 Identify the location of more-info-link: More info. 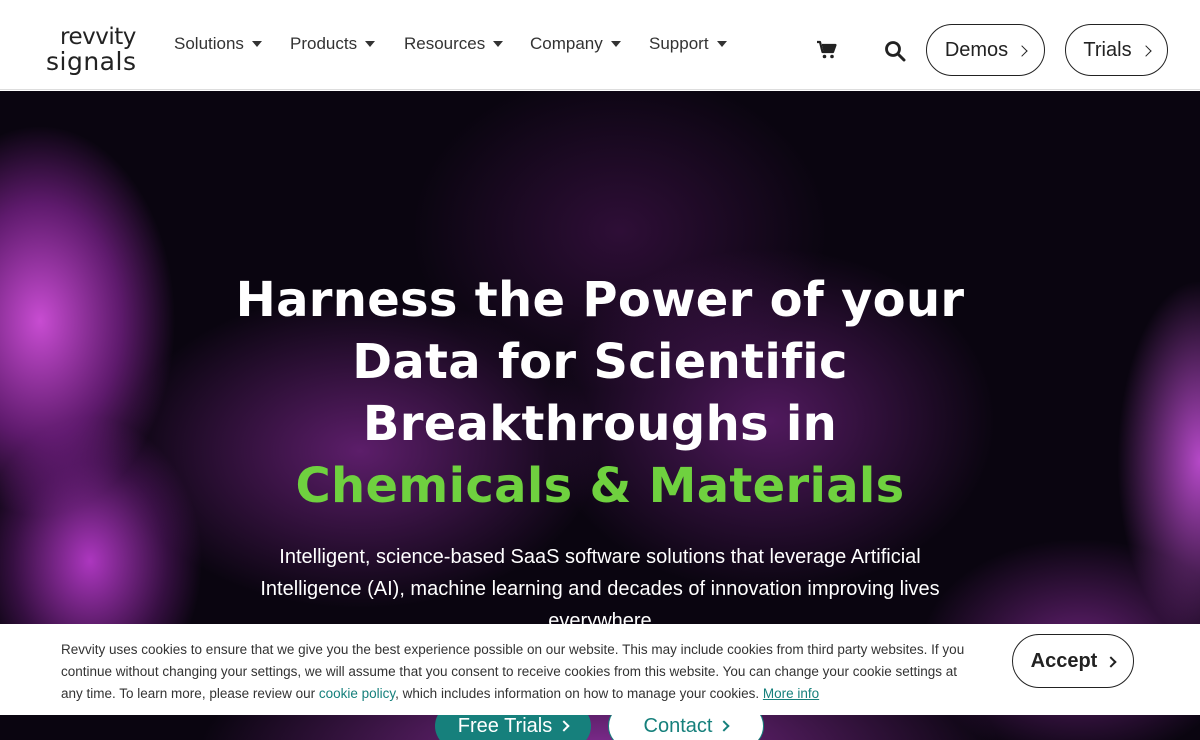
(791, 693).